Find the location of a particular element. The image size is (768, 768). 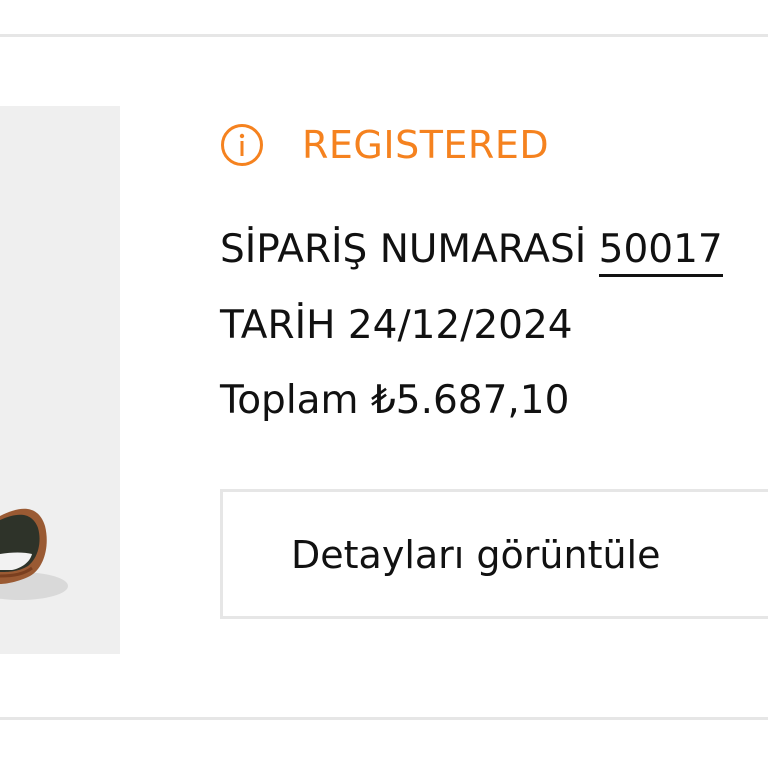

order-number-row: SİPARİŞ NUMARASİ 50017 is located at coordinates (471, 251).